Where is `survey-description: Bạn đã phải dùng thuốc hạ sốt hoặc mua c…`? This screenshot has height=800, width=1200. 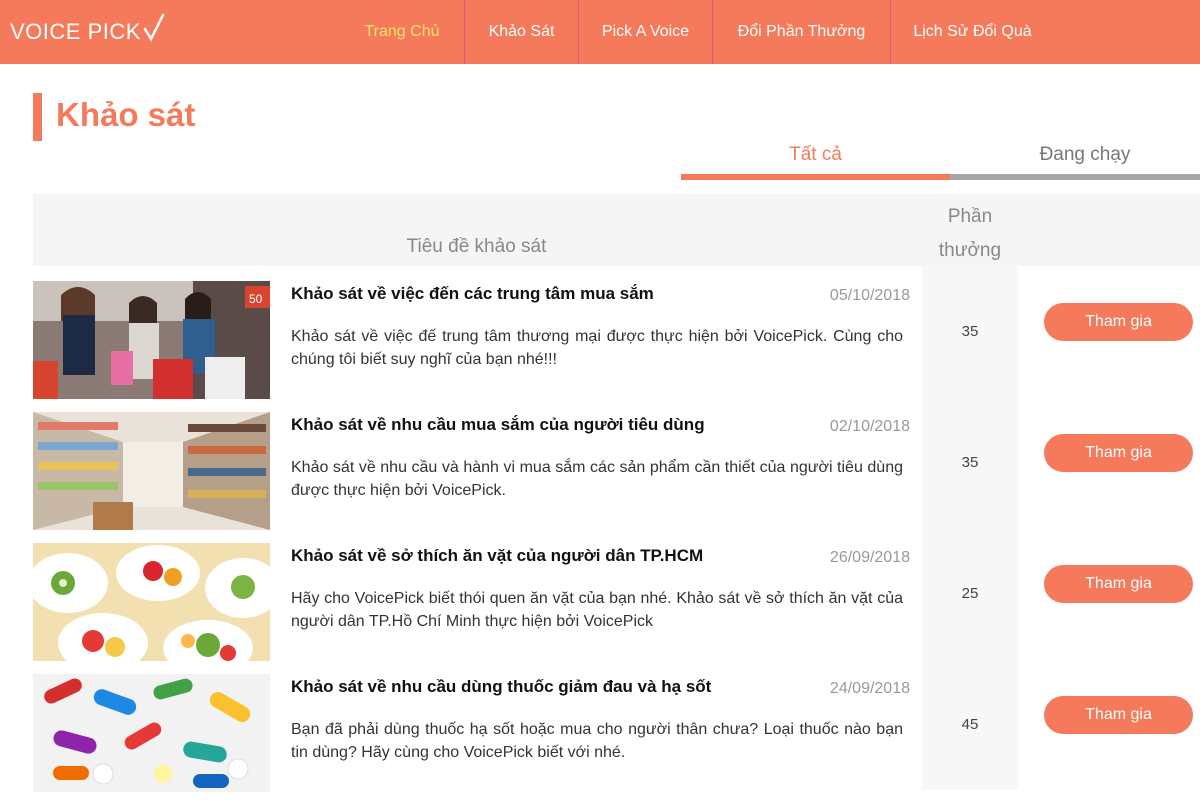 survey-description: Bạn đã phải dùng thuốc hạ sốt hoặc mua c… is located at coordinates (597, 741).